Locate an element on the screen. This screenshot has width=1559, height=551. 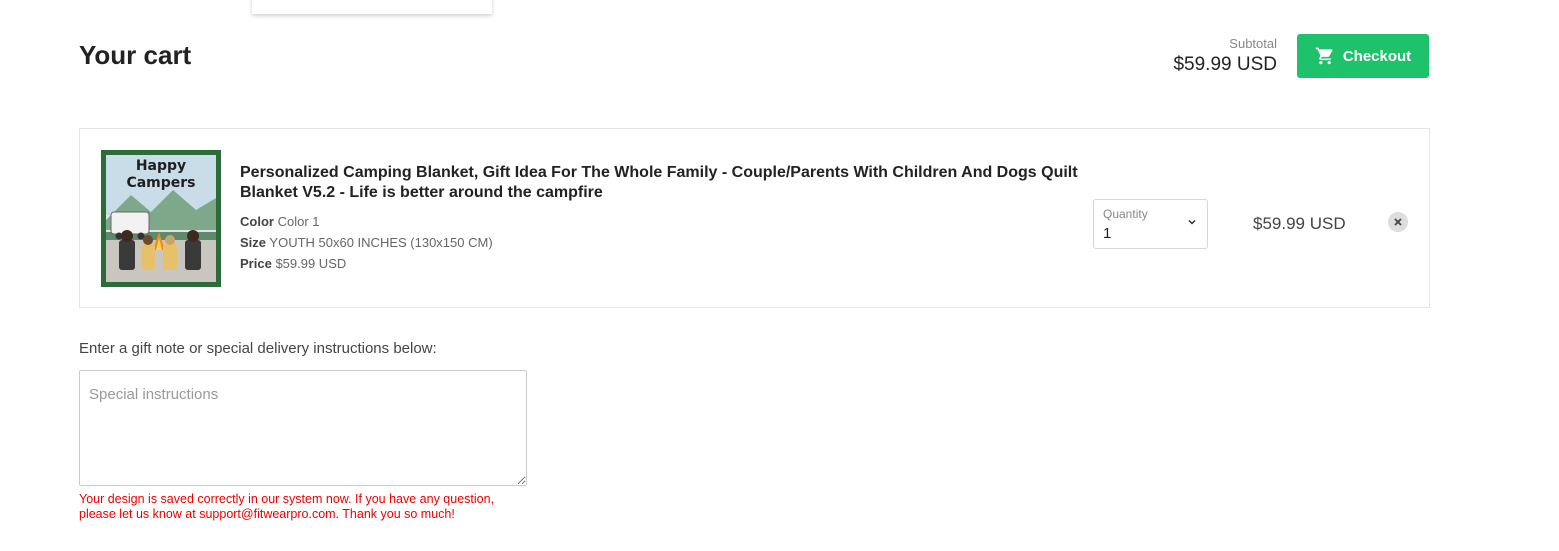
remove-item-button is located at coordinates (1398, 222).